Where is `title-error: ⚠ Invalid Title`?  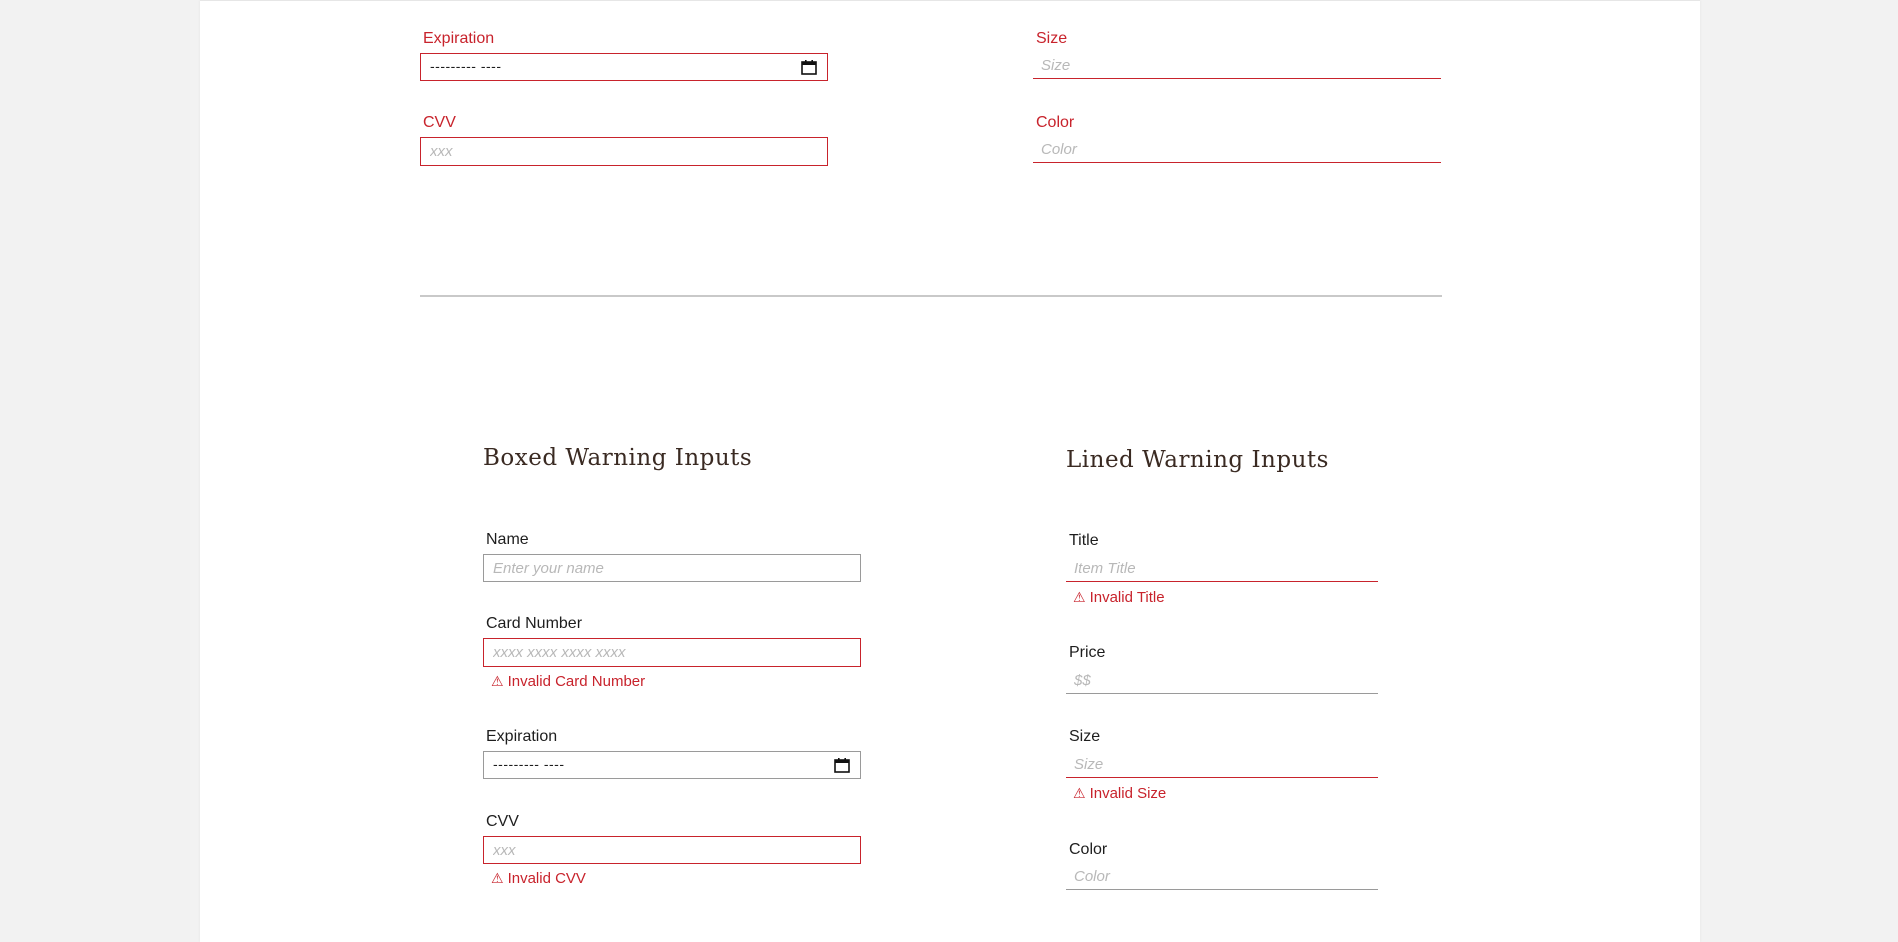 title-error: ⚠ Invalid Title is located at coordinates (1119, 597).